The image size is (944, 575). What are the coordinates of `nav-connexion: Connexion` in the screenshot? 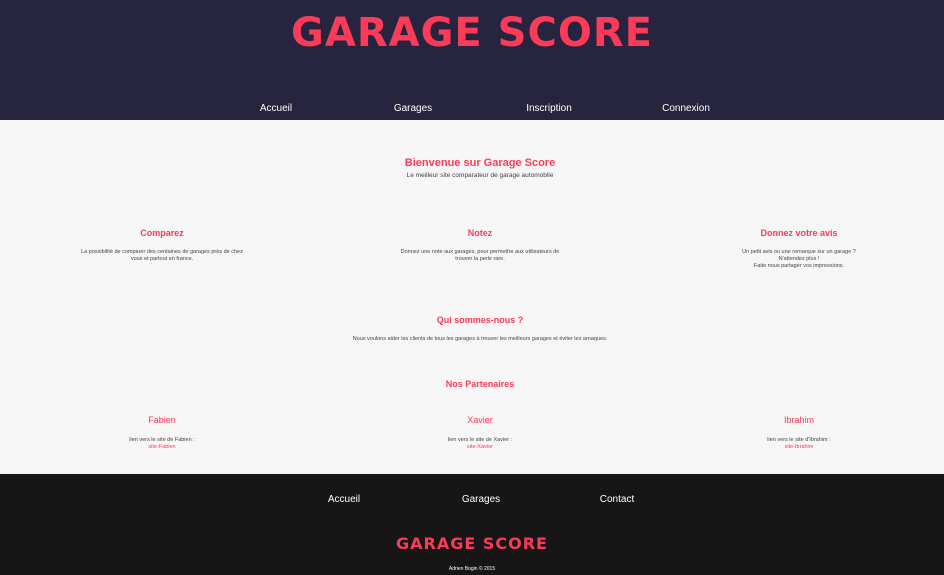 It's located at (686, 108).